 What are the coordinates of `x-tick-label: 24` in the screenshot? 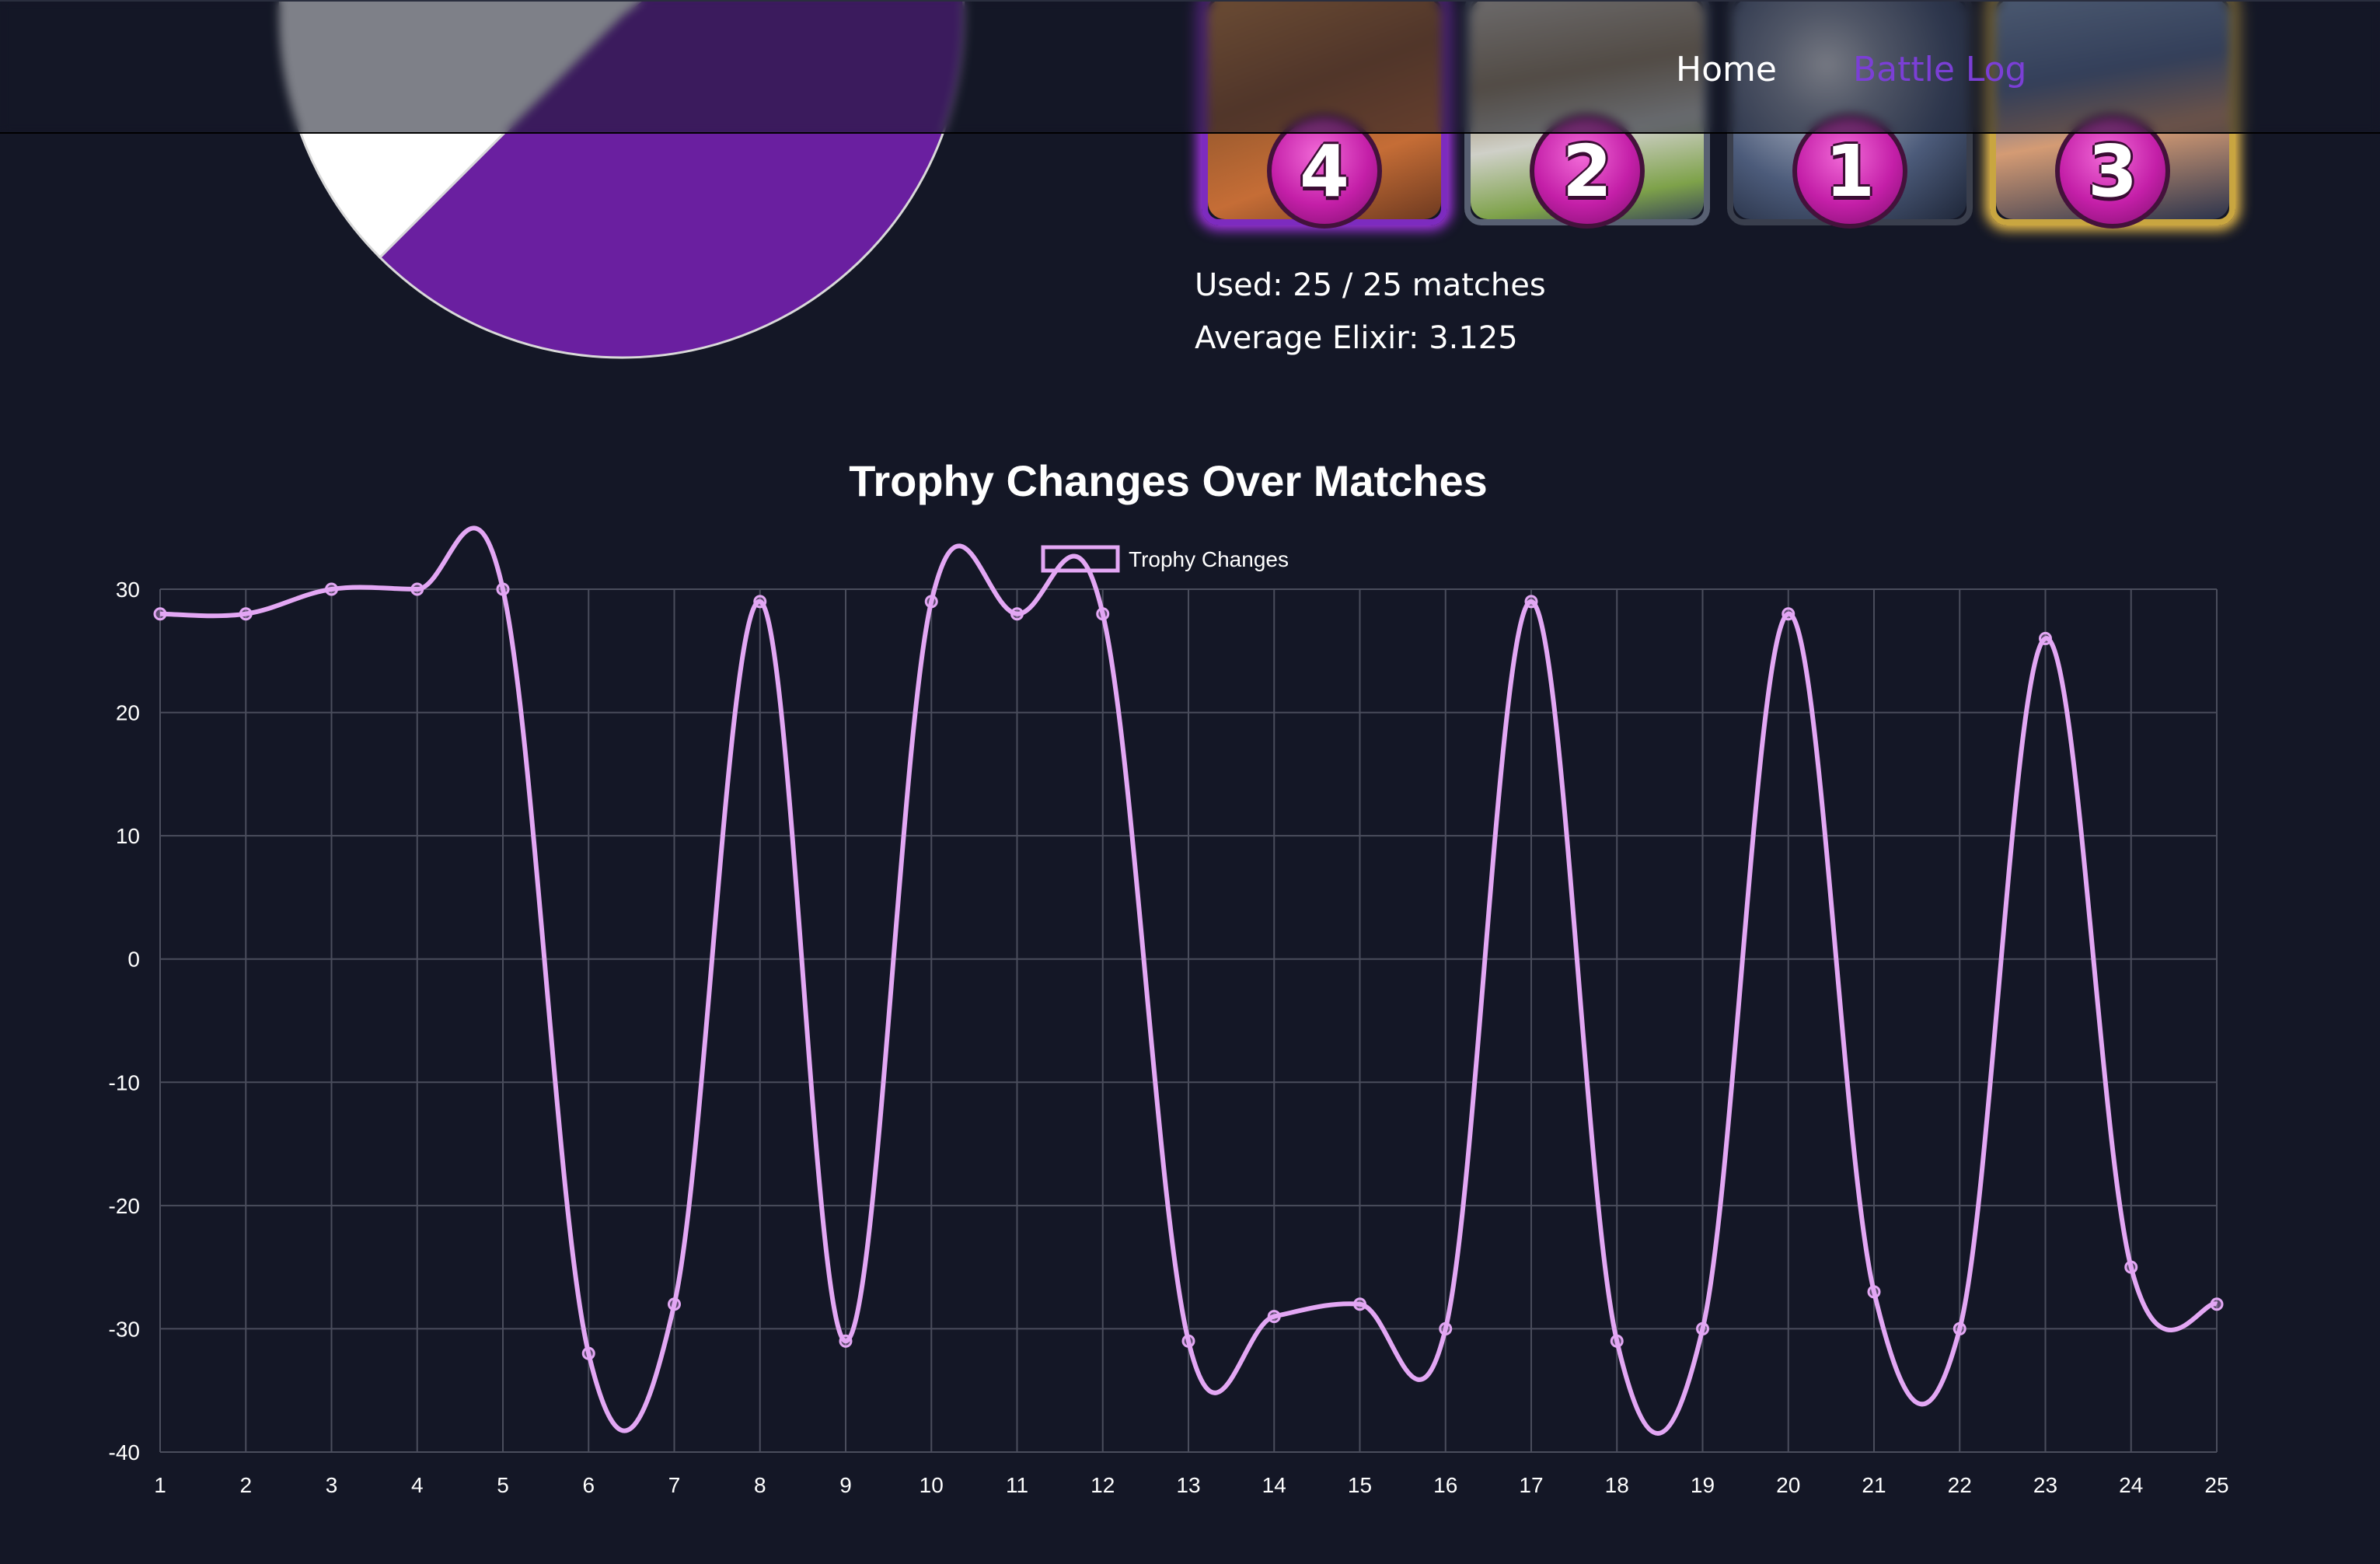 It's located at (2131, 1485).